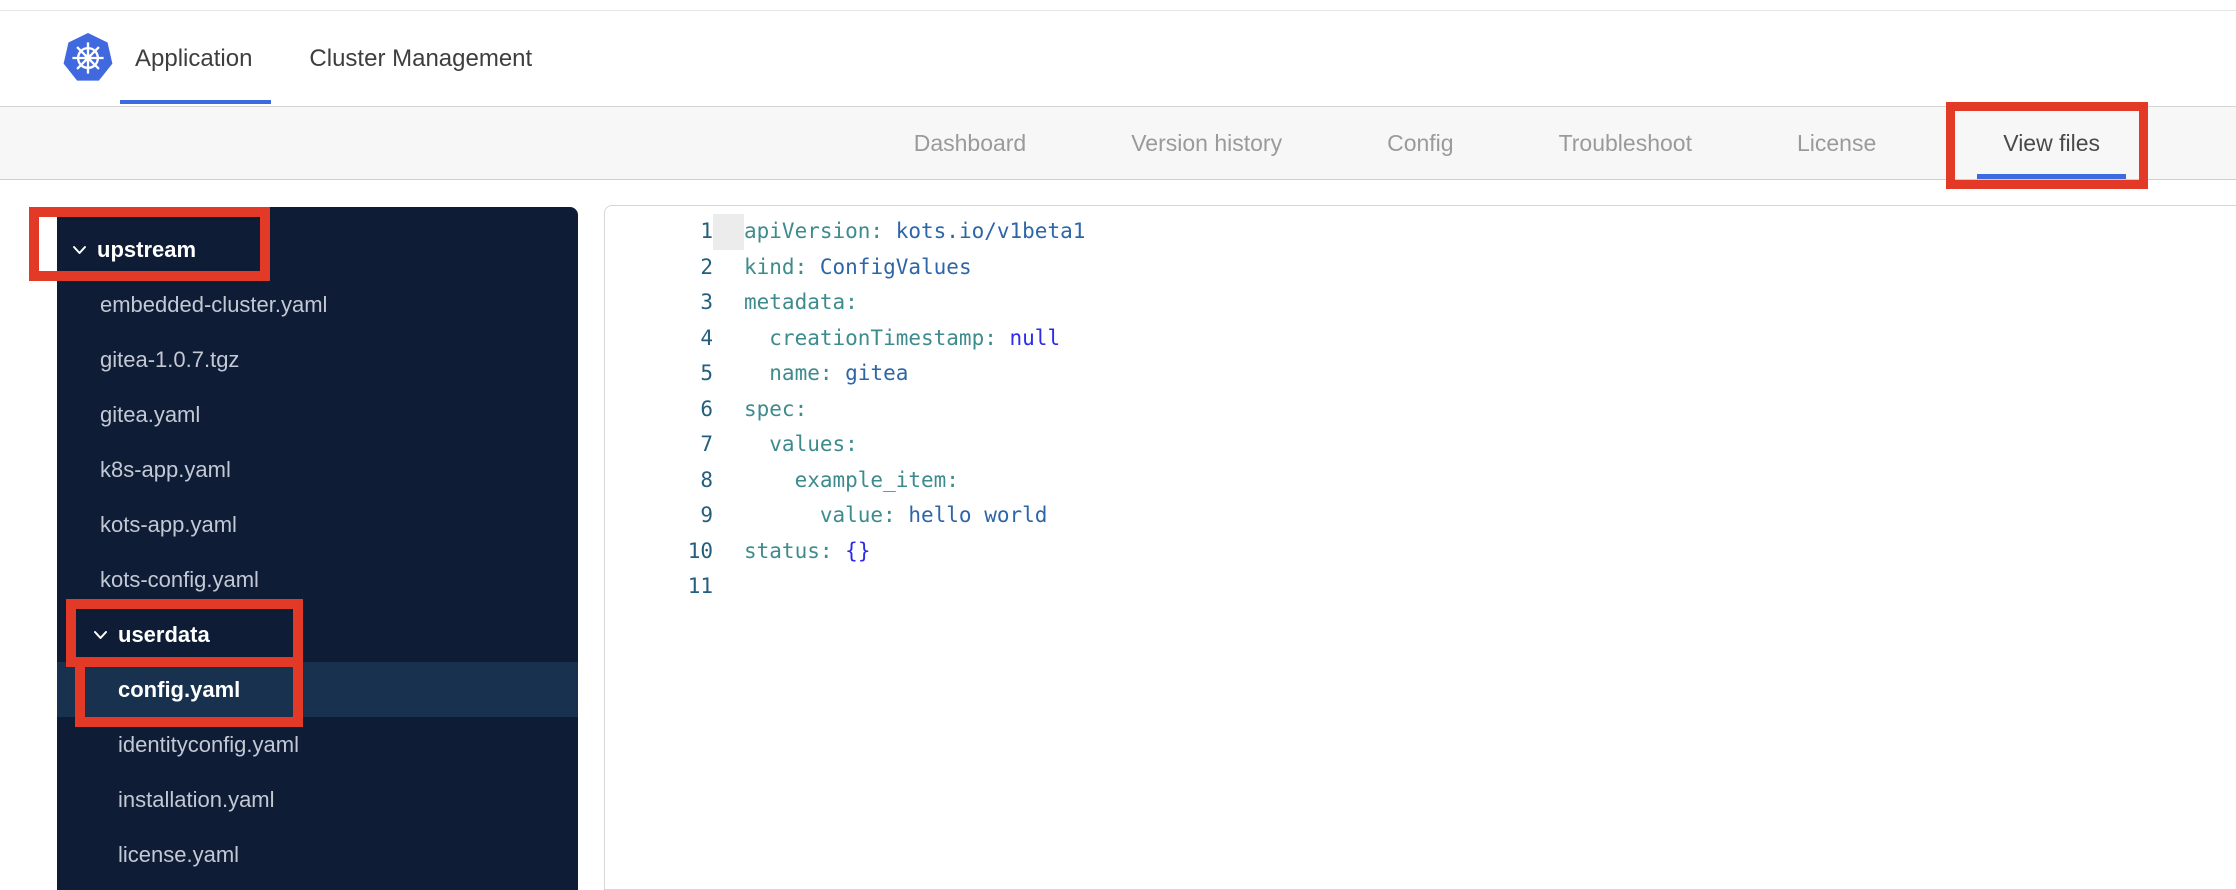 The height and width of the screenshot is (890, 2236). What do you see at coordinates (1490, 268) in the screenshot?
I see `code-text: kind: ConfigValues` at bounding box center [1490, 268].